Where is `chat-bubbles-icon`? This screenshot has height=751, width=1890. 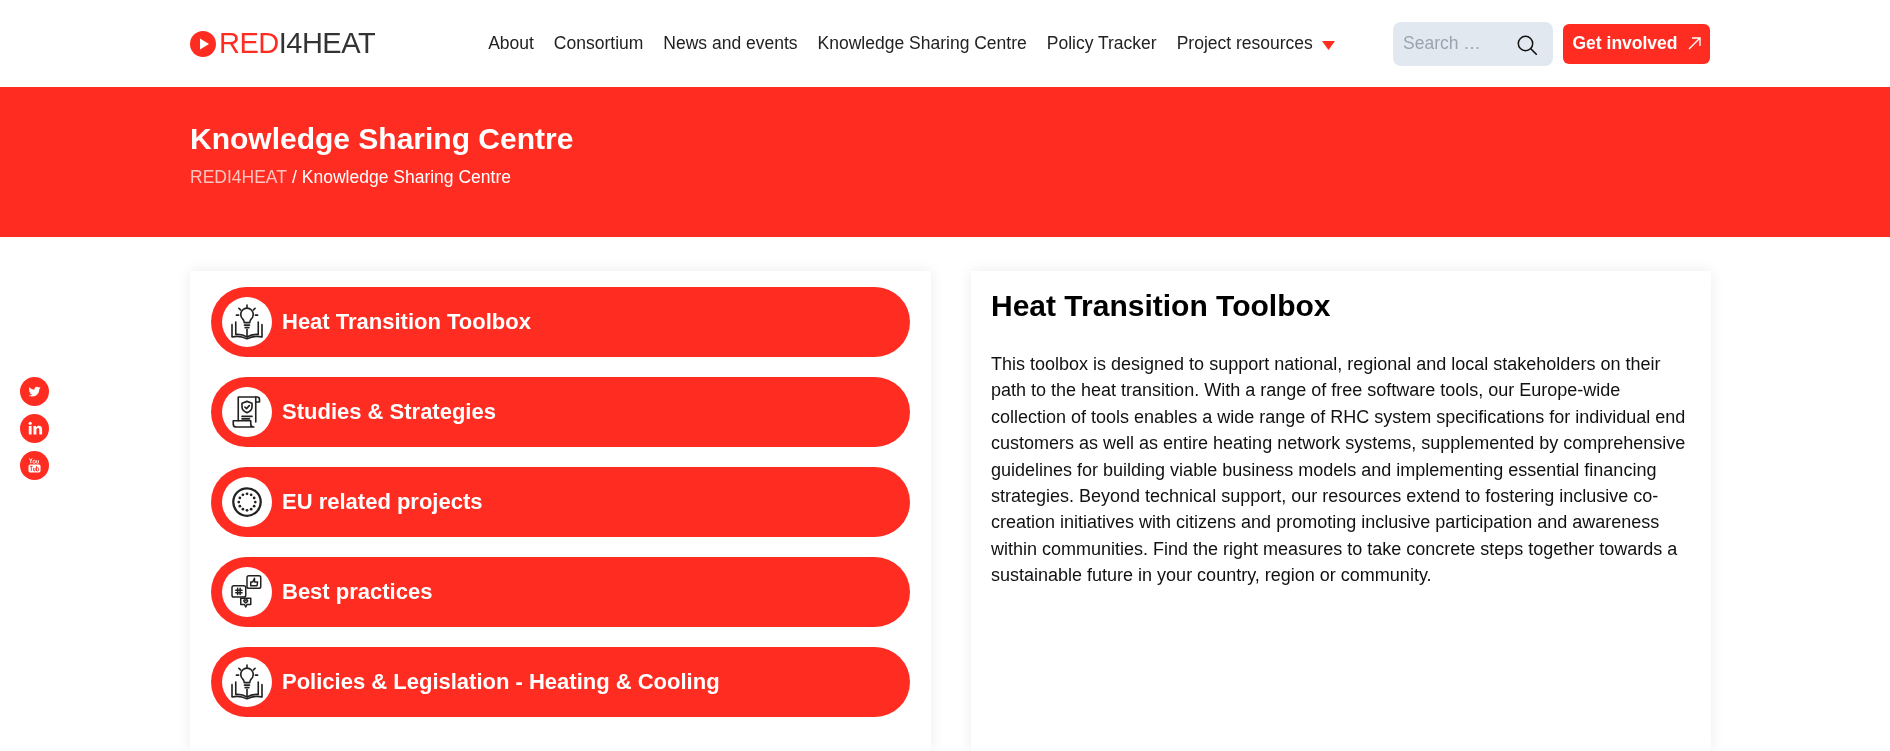
chat-bubbles-icon is located at coordinates (247, 592).